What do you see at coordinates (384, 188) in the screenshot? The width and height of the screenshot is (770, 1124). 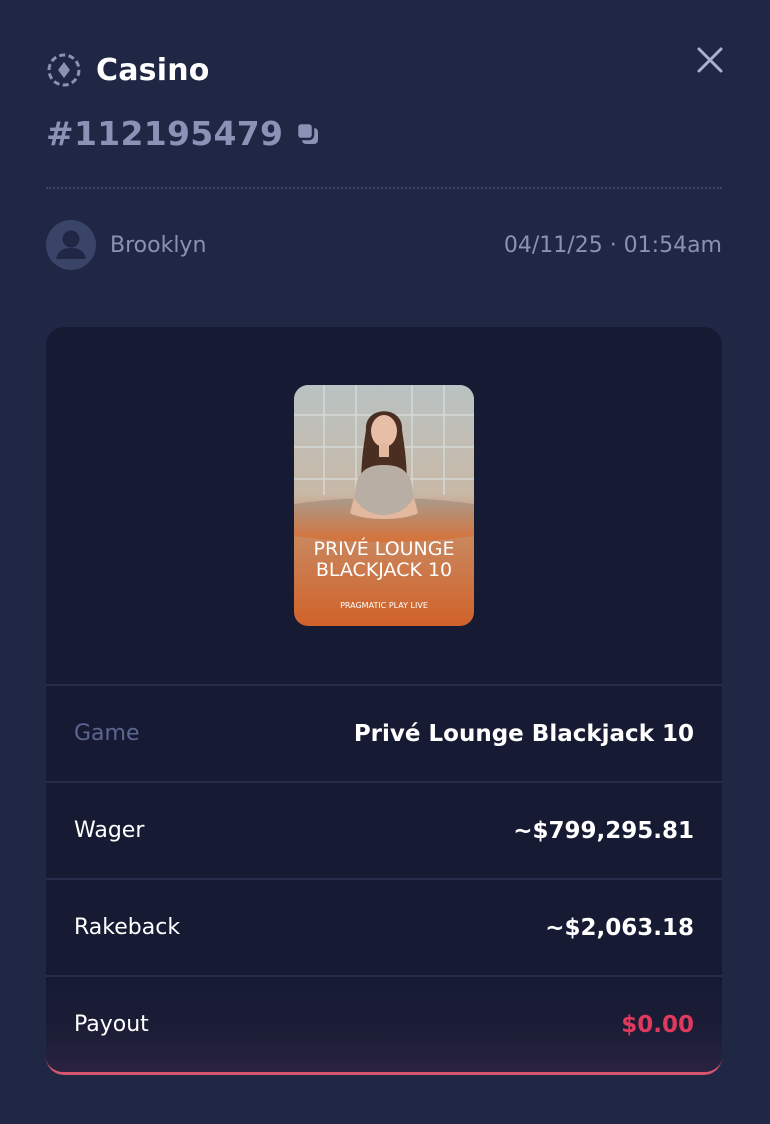 I see `dotted-divider` at bounding box center [384, 188].